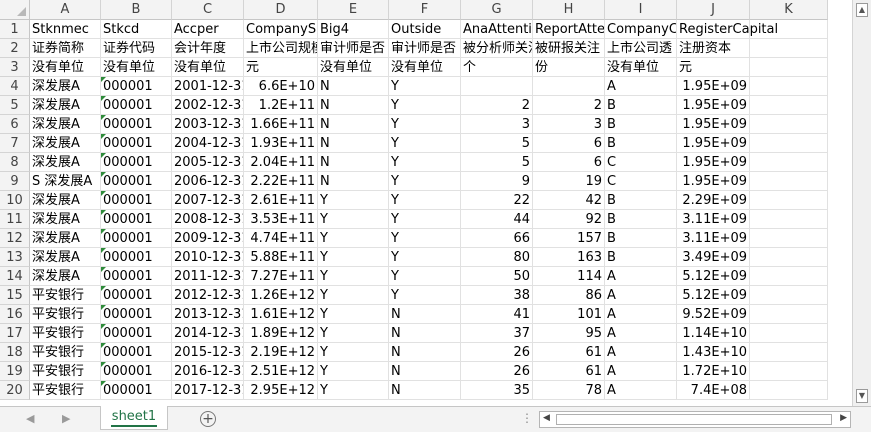 The height and width of the screenshot is (432, 871). Describe the element at coordinates (208, 371) in the screenshot. I see `table-cell: 2016-12-31` at that location.